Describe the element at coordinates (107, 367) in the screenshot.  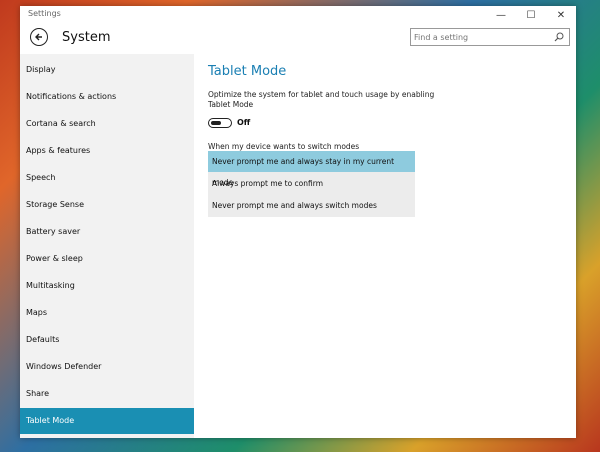
I see `sidebar-item-defender: Windows Defender` at that location.